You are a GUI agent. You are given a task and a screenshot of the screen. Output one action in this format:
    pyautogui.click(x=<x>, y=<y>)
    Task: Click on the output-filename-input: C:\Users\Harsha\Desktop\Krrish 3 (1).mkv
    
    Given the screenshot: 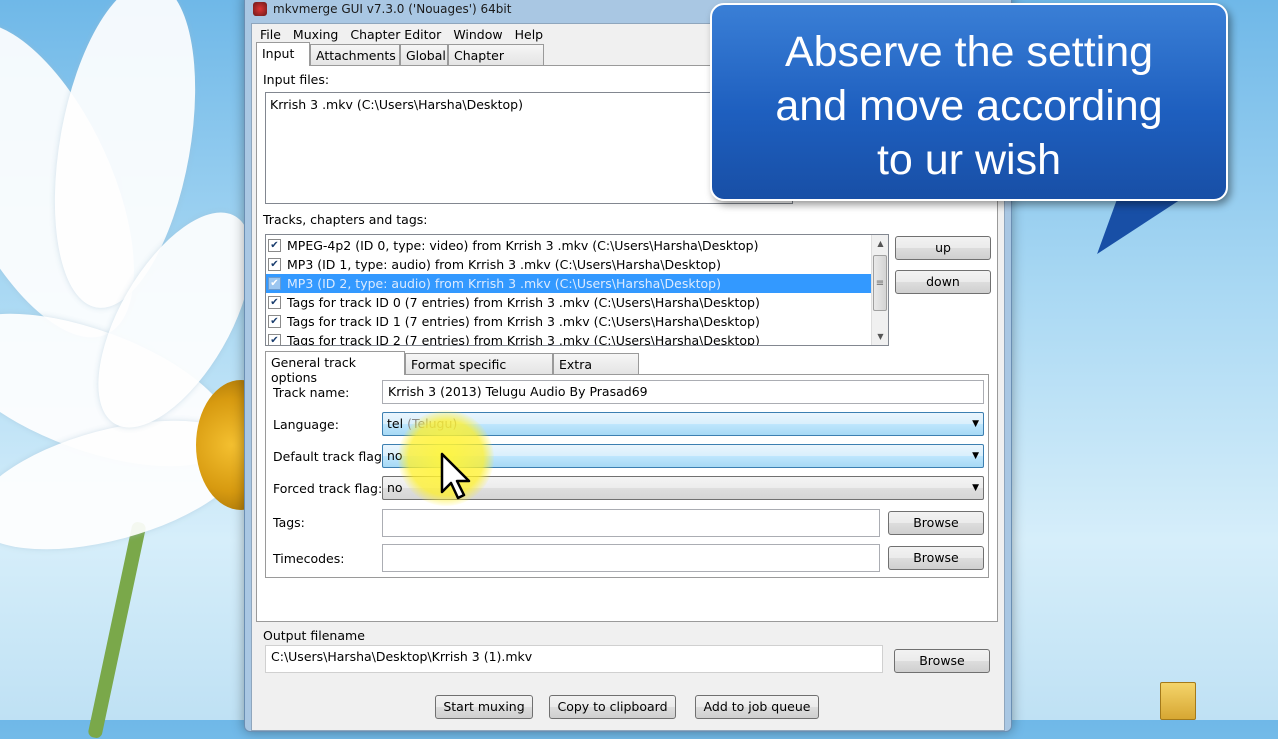 What is the action you would take?
    pyautogui.click(x=574, y=659)
    